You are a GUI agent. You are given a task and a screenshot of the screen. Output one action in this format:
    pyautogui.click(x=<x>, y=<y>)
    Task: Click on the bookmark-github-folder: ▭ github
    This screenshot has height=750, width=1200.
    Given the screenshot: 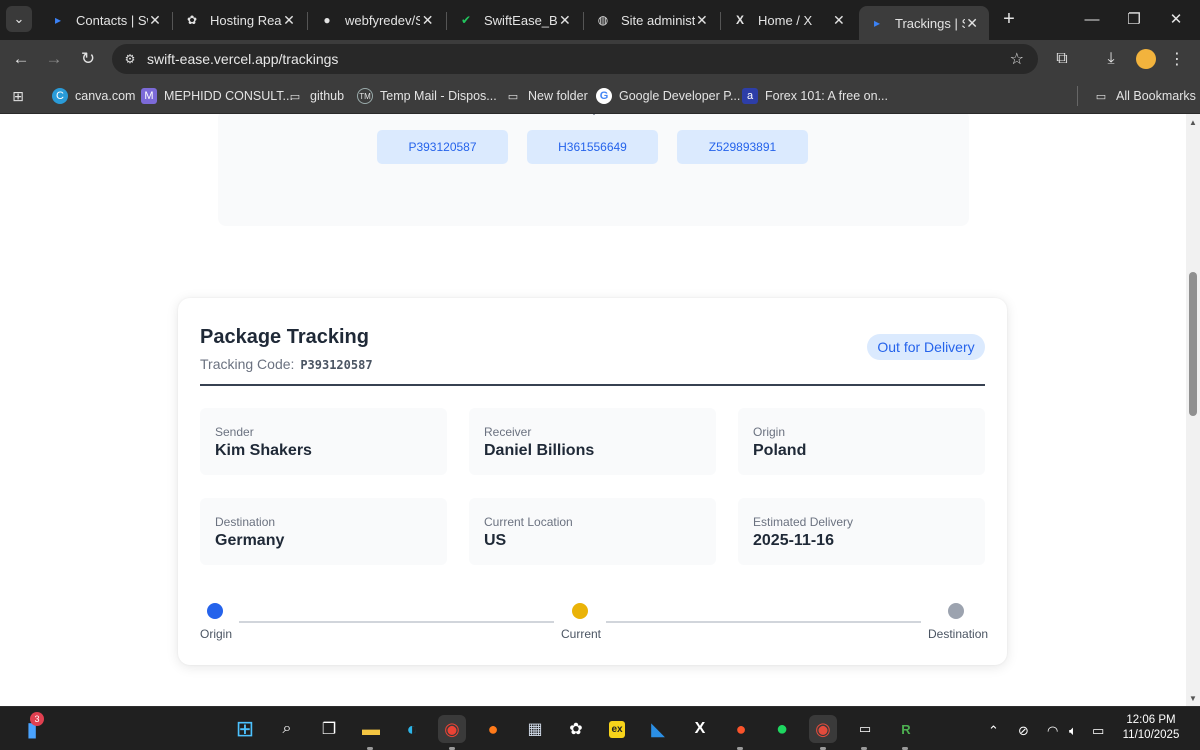 What is the action you would take?
    pyautogui.click(x=315, y=96)
    